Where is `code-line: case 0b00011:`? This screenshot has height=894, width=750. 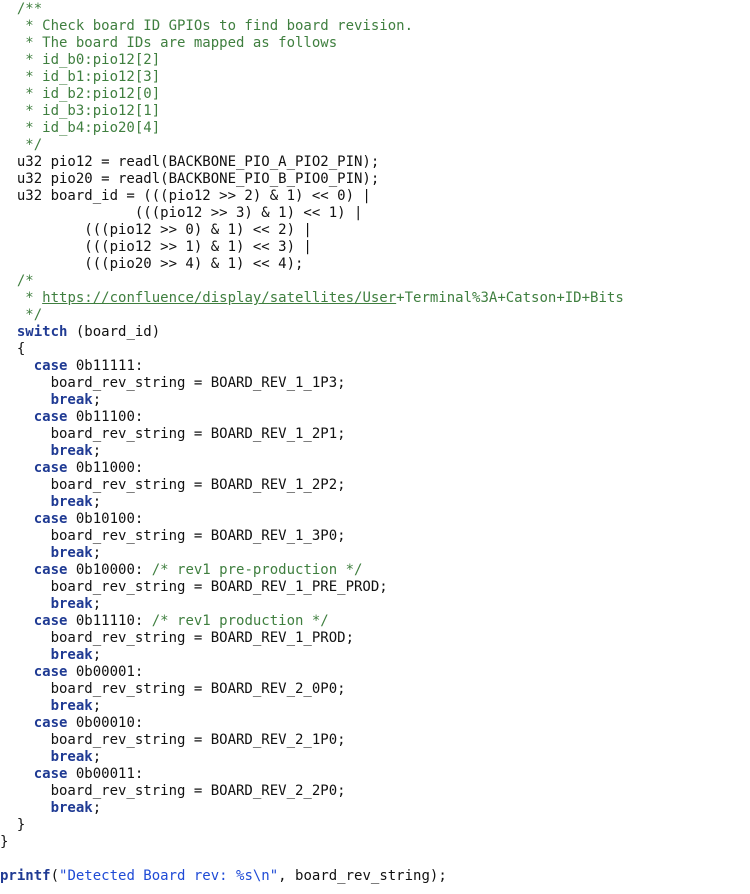
code-line: case 0b00011: is located at coordinates (312, 774).